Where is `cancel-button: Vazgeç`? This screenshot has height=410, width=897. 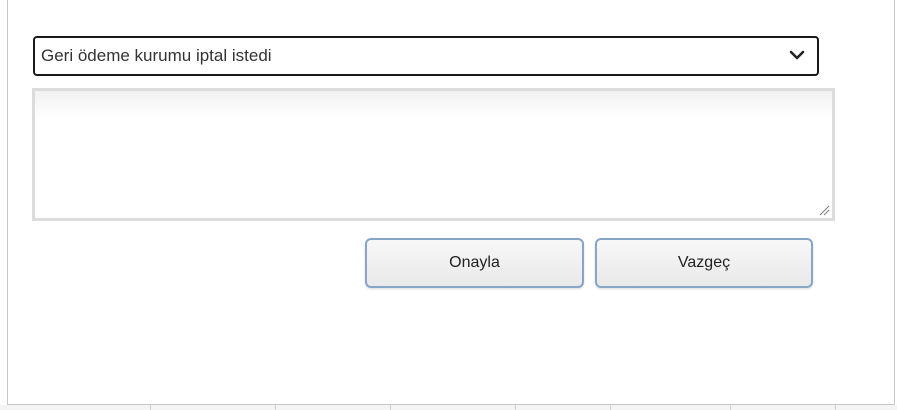 cancel-button: Vazgeç is located at coordinates (704, 263).